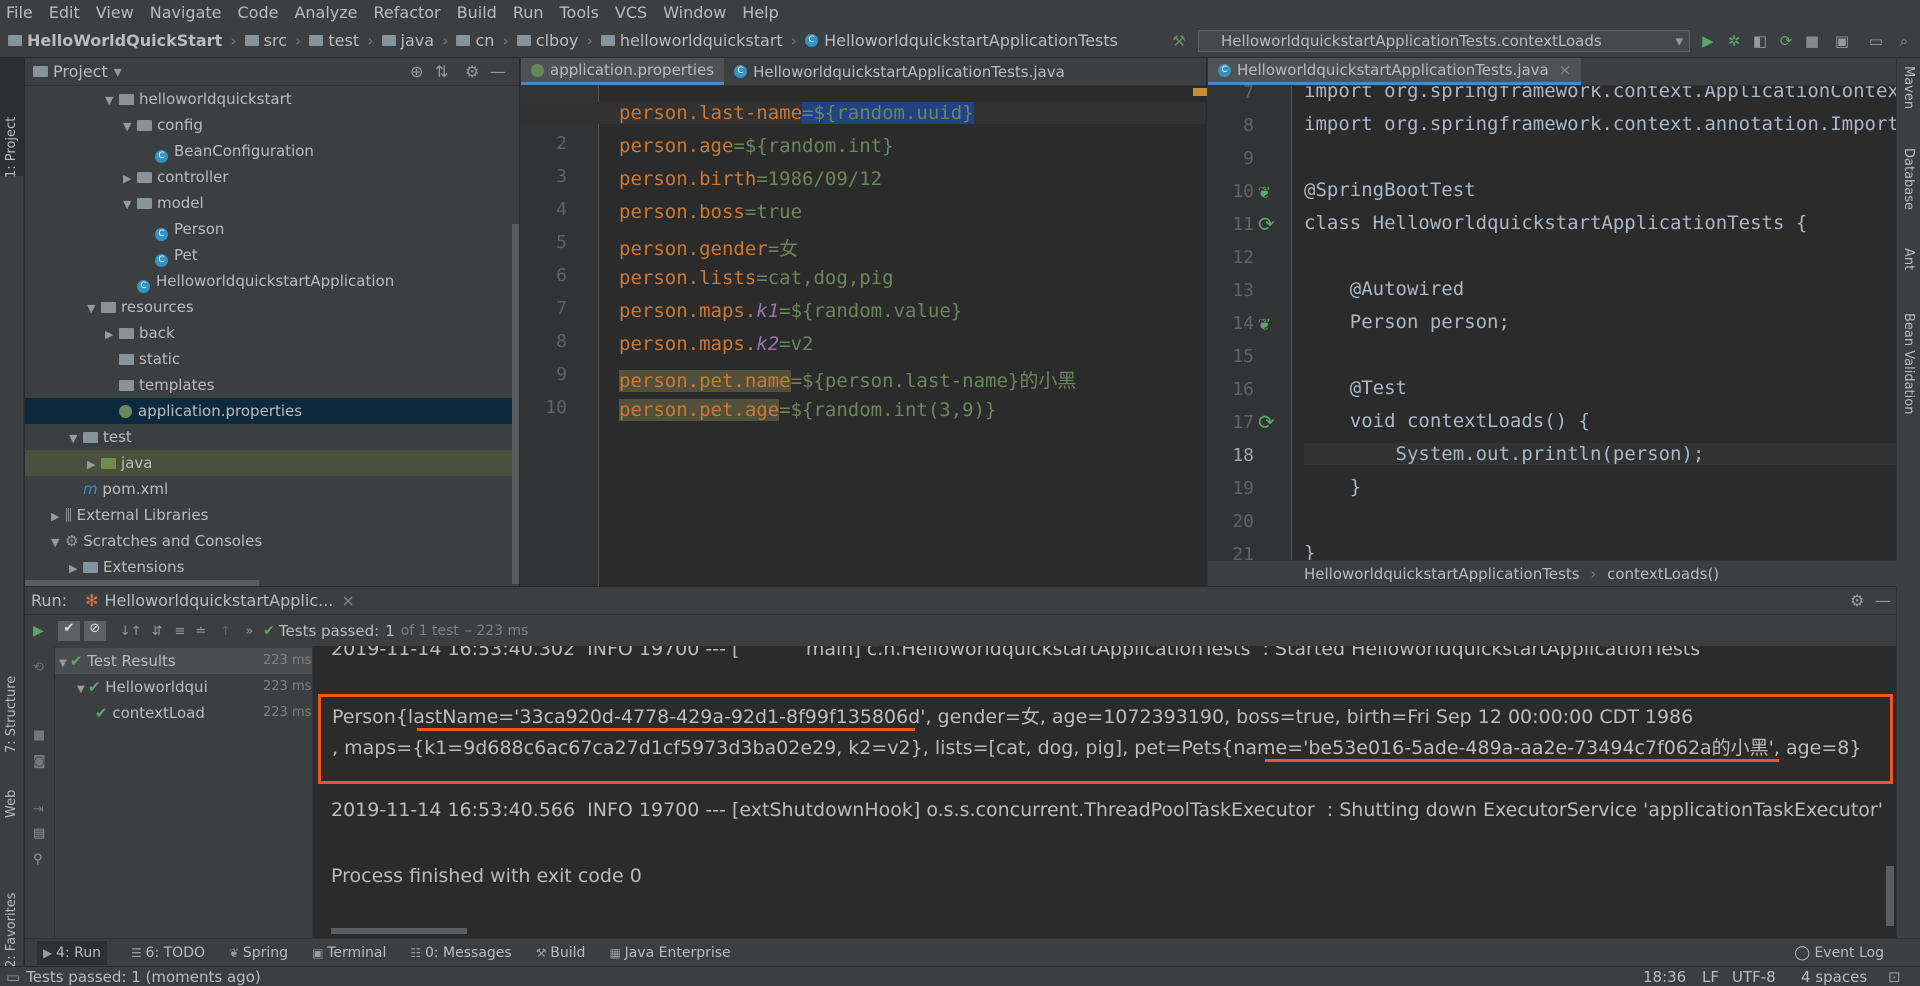  Describe the element at coordinates (1876, 41) in the screenshot. I see `layout-icon: ▭` at that location.